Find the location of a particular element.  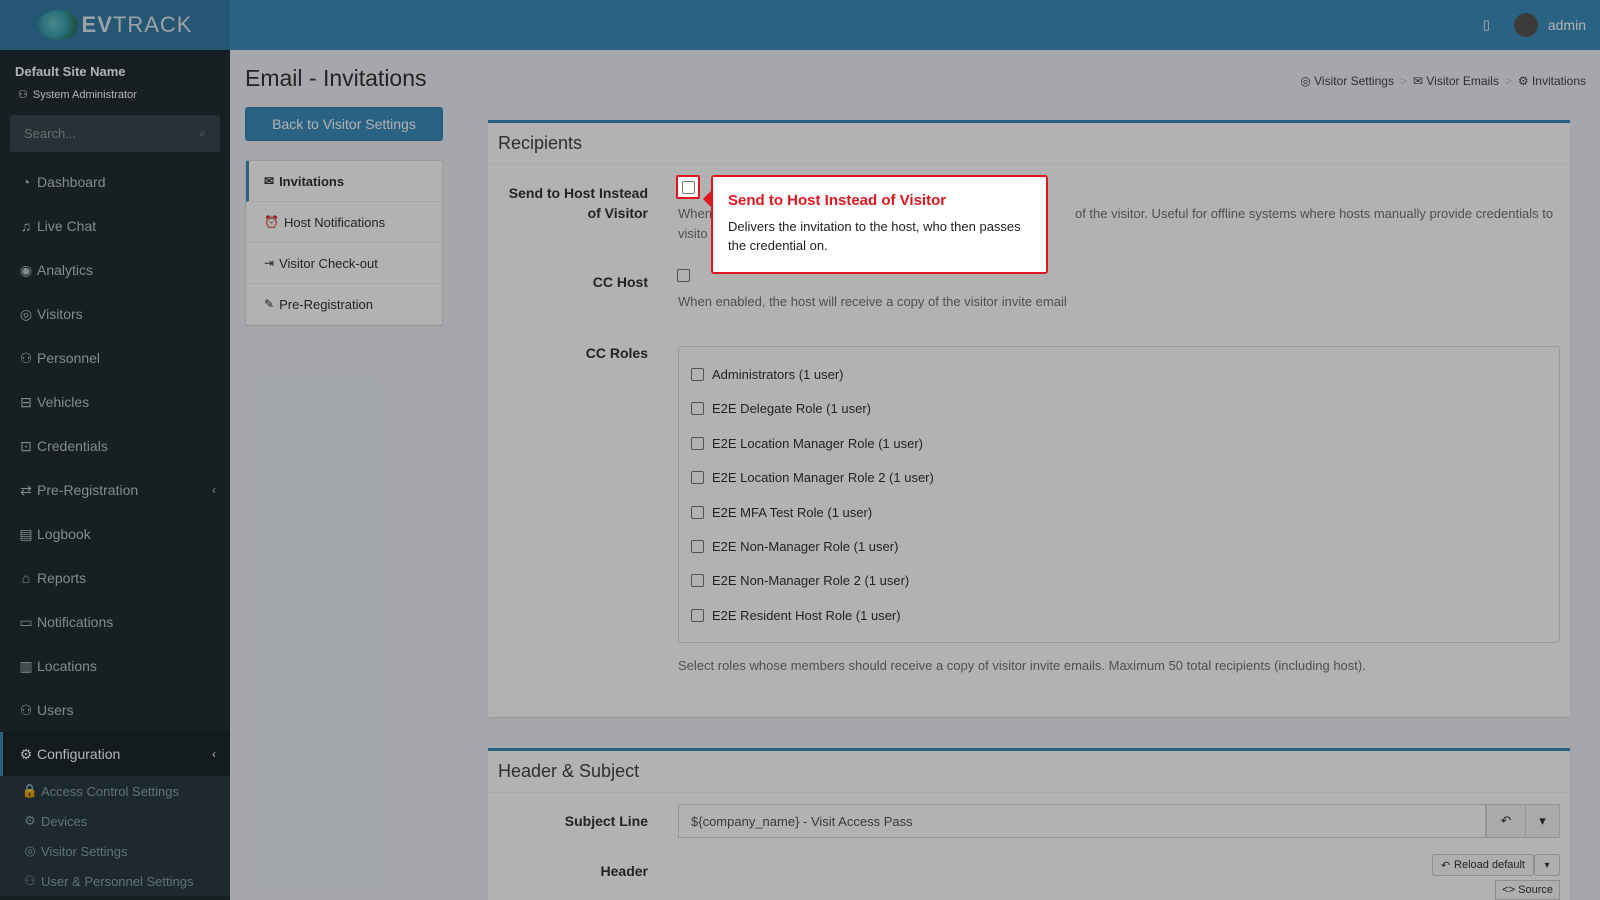

tooltip-title: Send to Host Instead of Visitor is located at coordinates (837, 200).